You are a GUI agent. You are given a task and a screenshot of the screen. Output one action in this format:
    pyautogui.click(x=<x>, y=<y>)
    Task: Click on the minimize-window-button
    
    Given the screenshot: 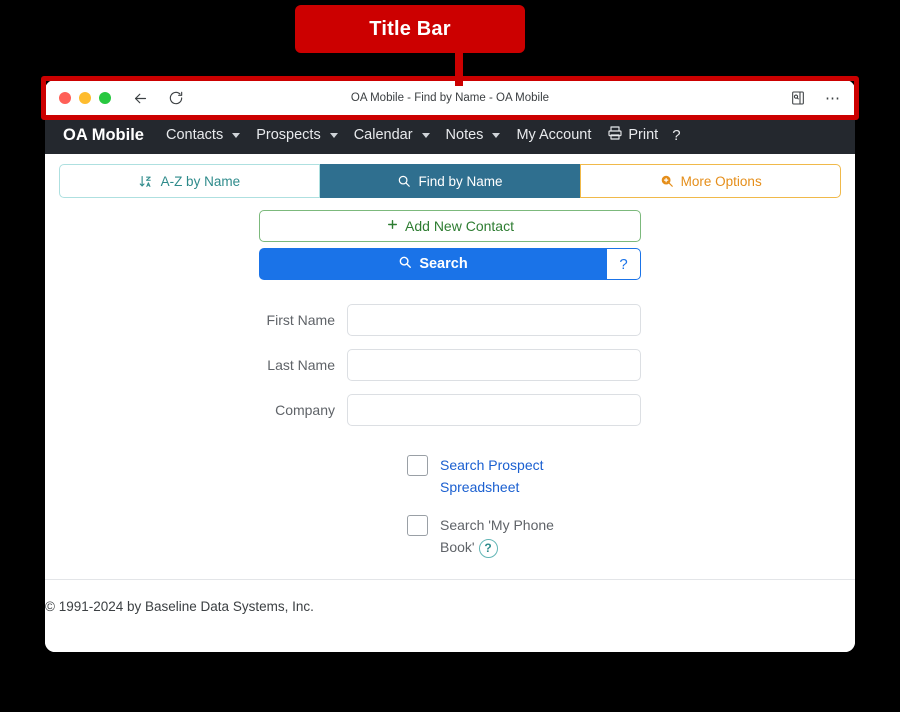 What is the action you would take?
    pyautogui.click(x=85, y=98)
    